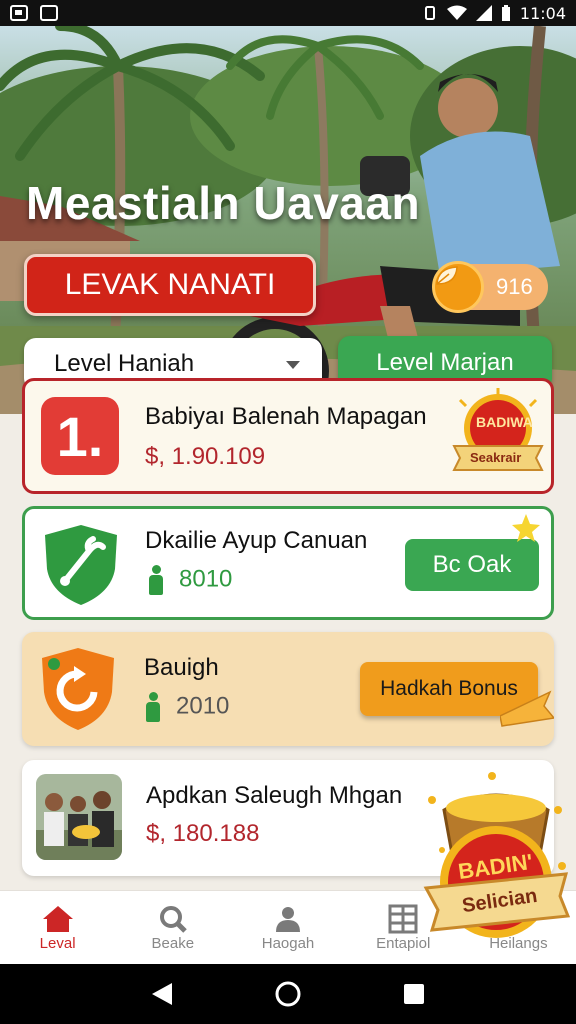  I want to click on hero-title: Meastialn Uavaan, so click(223, 203).